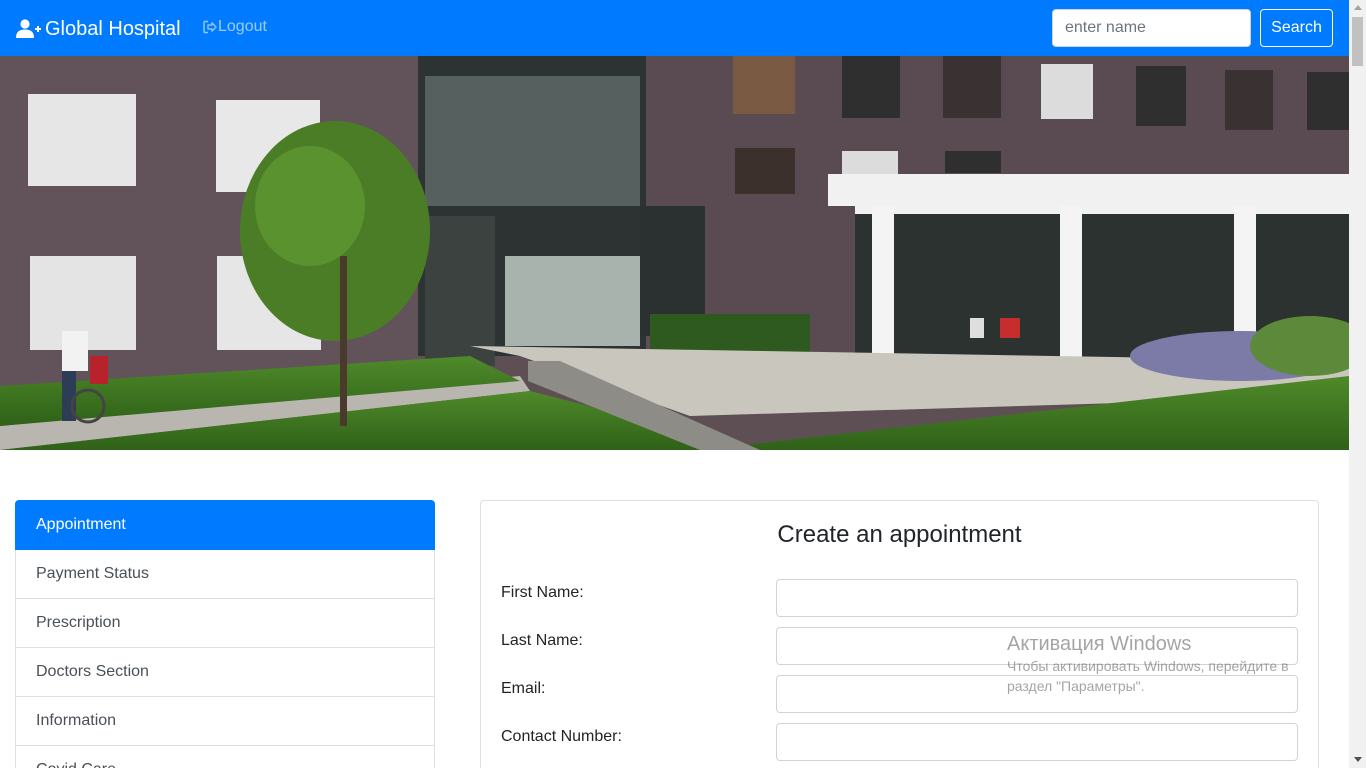  I want to click on brand-name: Global Hospital, so click(113, 28).